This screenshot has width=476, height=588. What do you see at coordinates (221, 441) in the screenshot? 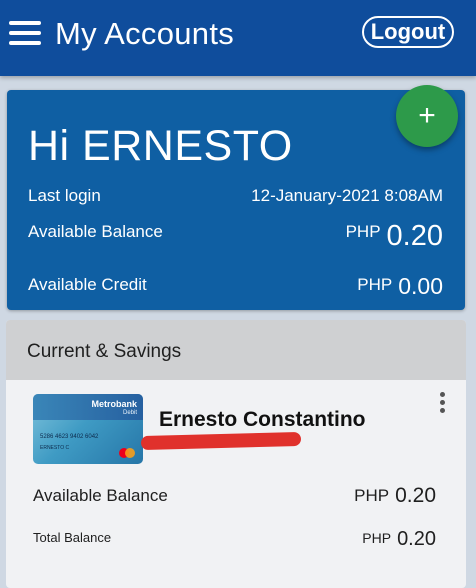
I see `redaction-mark` at bounding box center [221, 441].